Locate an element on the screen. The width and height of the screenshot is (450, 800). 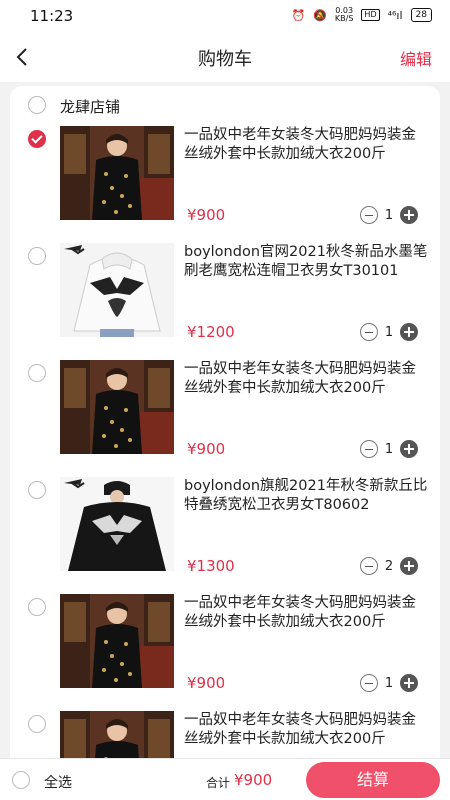
speed-unit: KB/S is located at coordinates (344, 18).